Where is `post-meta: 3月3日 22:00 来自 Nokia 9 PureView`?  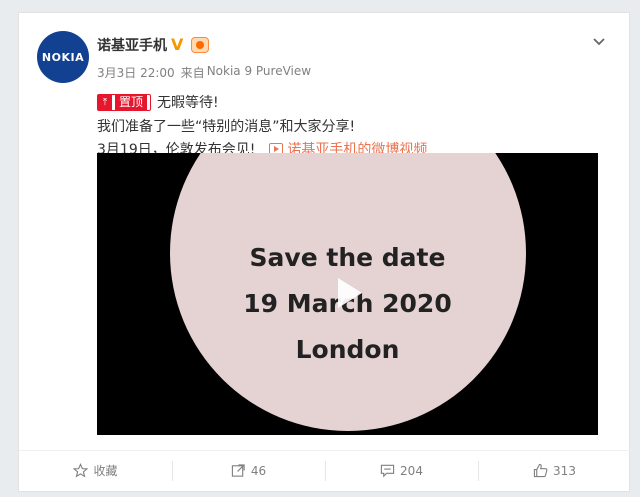
post-meta: 3月3日 22:00 来自 Nokia 9 PureView is located at coordinates (204, 72).